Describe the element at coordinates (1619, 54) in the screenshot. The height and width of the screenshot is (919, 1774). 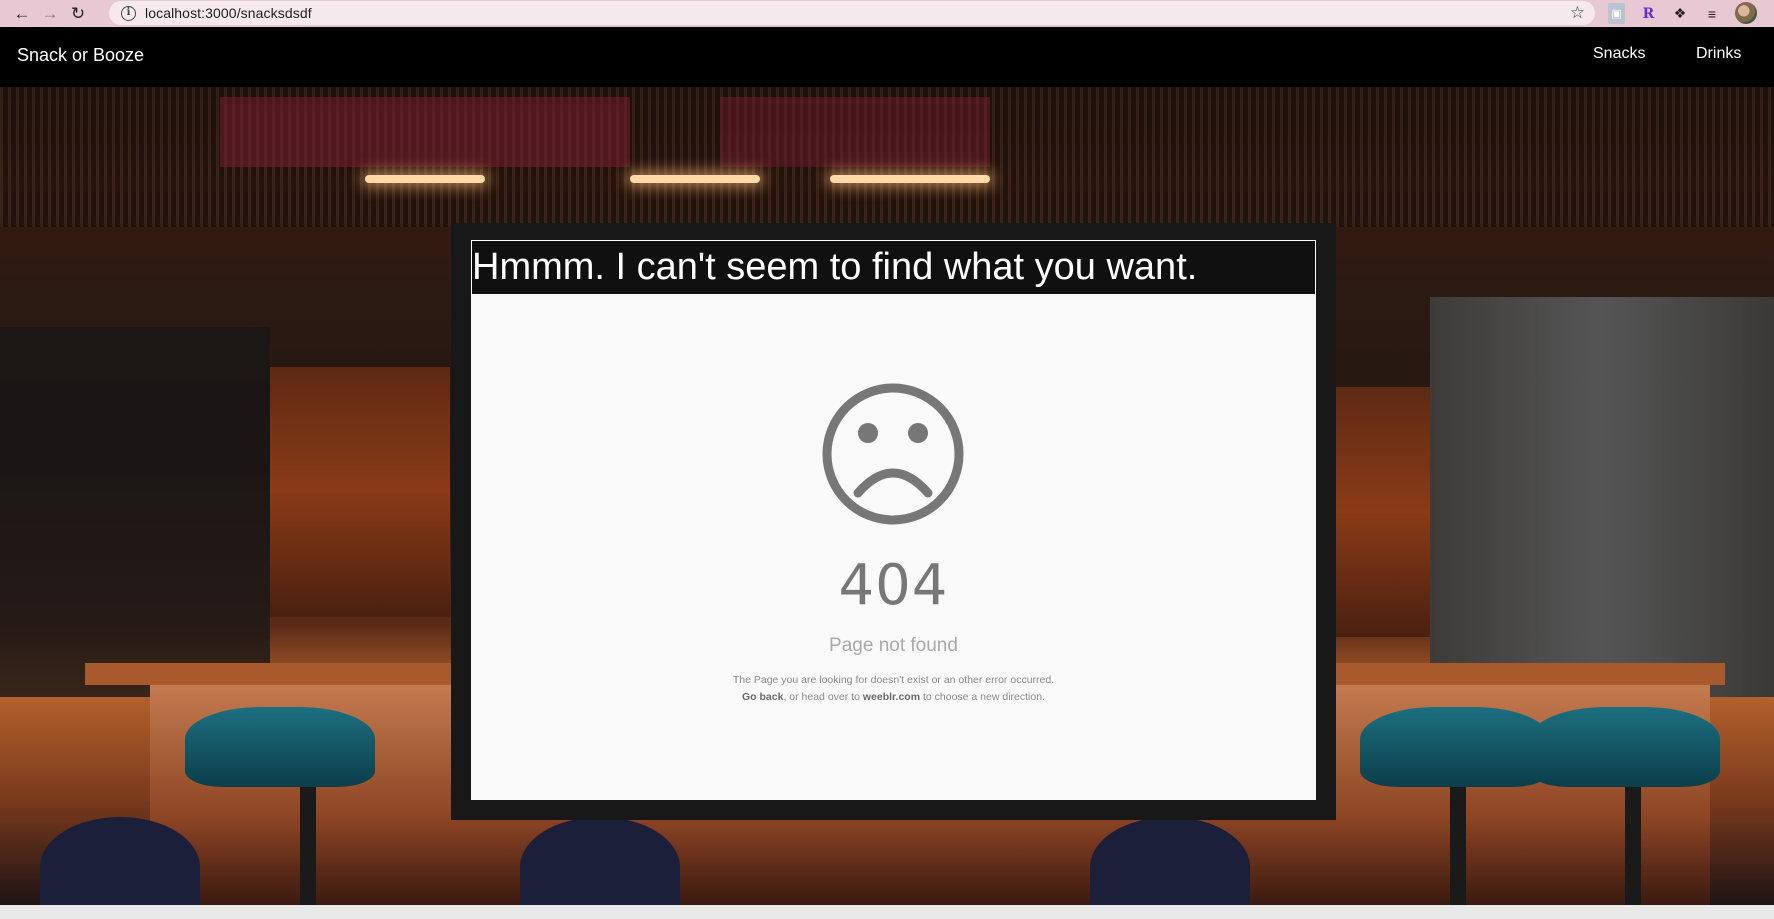
I see `nav-link-snacks: Snacks` at that location.